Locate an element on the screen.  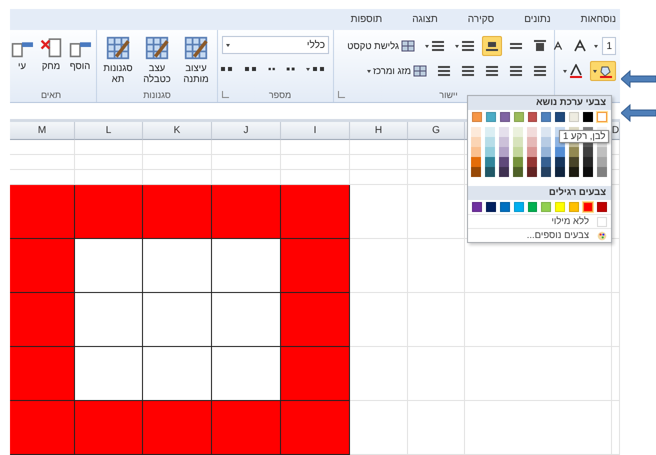
group-label: סגנונות is located at coordinates (157, 95).